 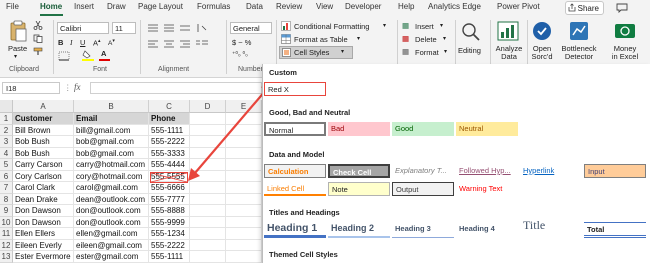 What do you see at coordinates (6, 176) in the screenshot?
I see `row-header: 6` at bounding box center [6, 176].